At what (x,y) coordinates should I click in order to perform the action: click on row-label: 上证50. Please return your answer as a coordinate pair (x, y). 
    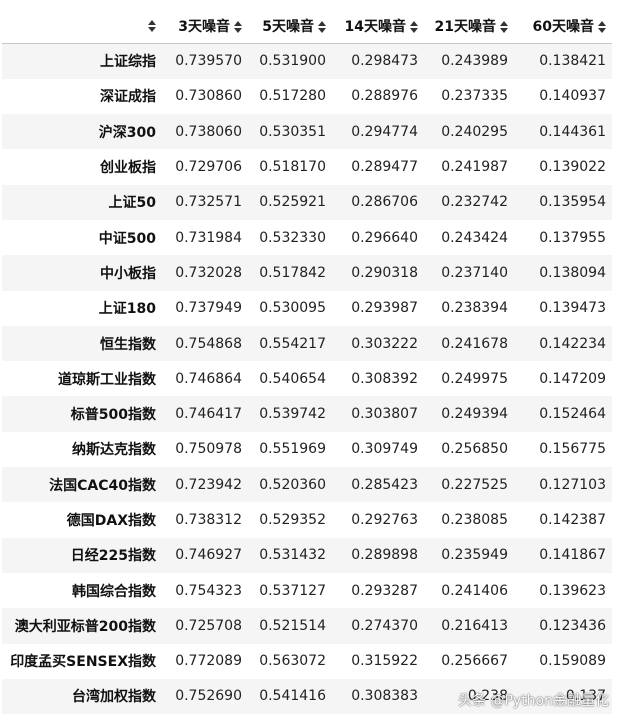
    Looking at the image, I should click on (132, 203).